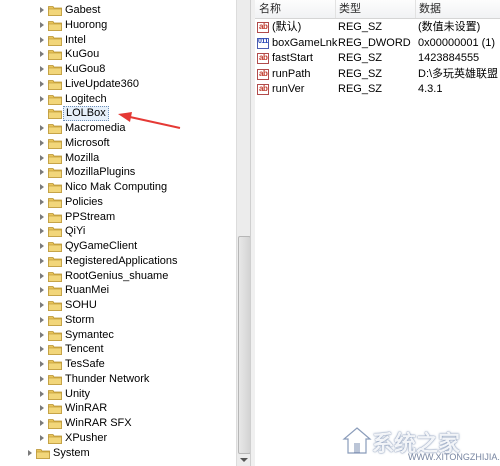  What do you see at coordinates (295, 9) in the screenshot?
I see `column-header-name: 名称` at bounding box center [295, 9].